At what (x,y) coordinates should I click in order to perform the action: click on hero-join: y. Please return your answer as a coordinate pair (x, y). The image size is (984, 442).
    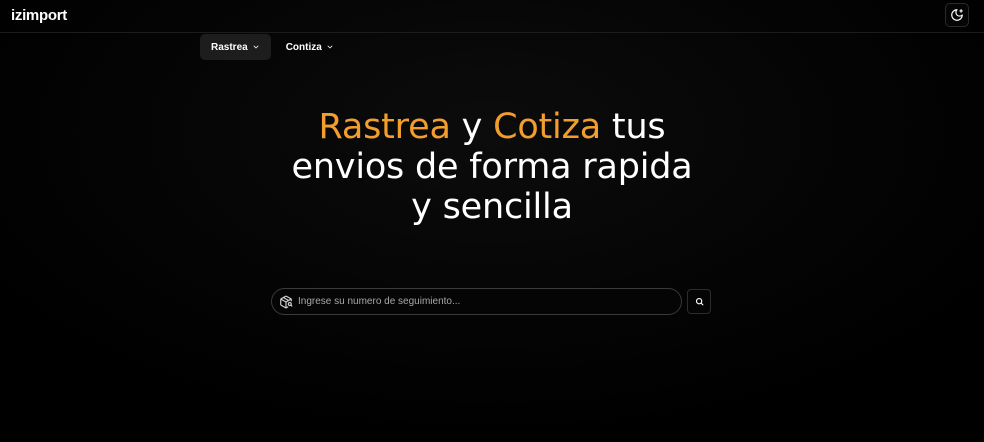
    Looking at the image, I should click on (472, 127).